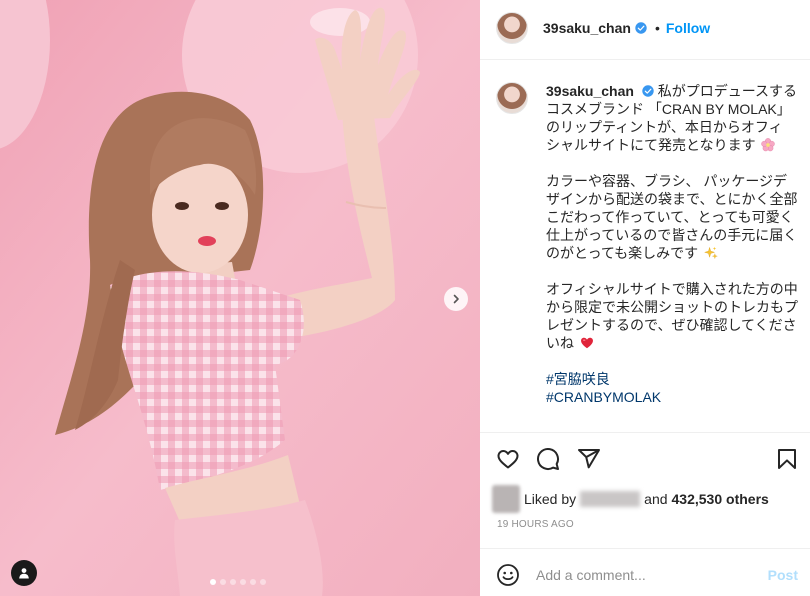 The image size is (810, 596). Describe the element at coordinates (668, 109) in the screenshot. I see `caption-line: コスメブランド 「CRAN BY MOLAK」` at that location.